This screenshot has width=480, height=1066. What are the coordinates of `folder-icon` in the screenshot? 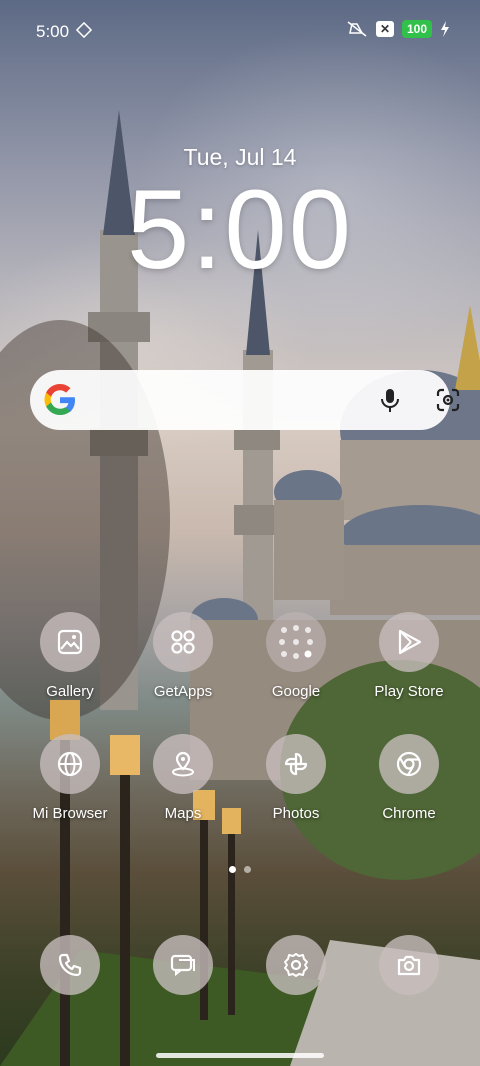 It's located at (296, 642).